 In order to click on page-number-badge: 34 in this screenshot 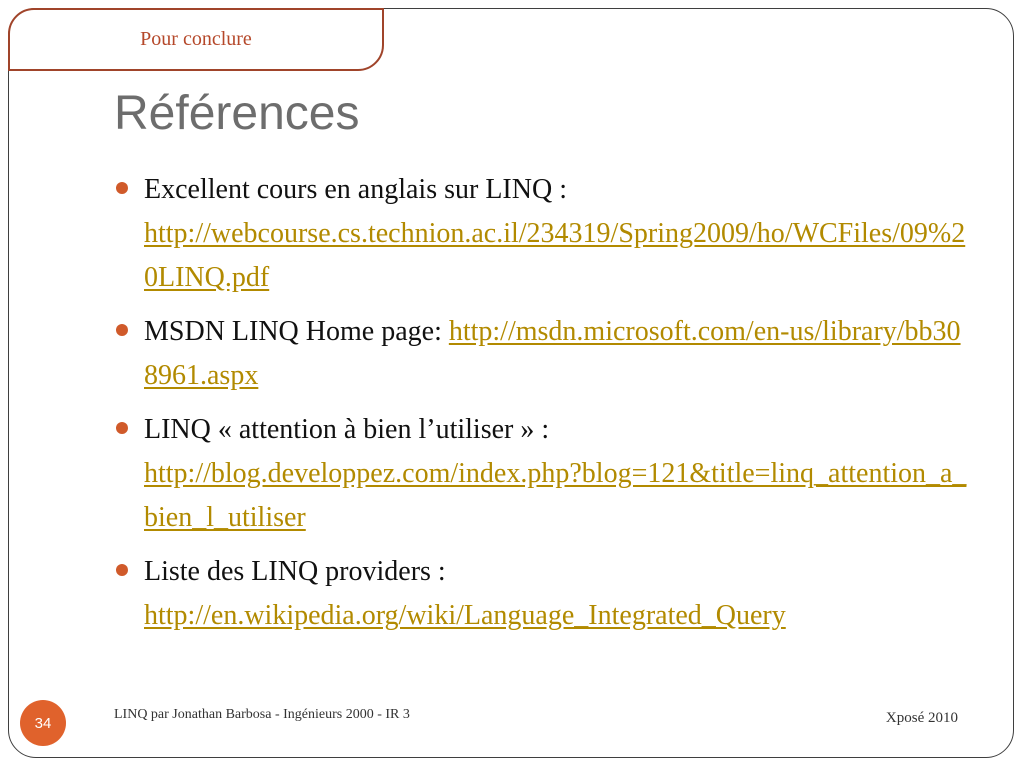, I will do `click(43, 723)`.